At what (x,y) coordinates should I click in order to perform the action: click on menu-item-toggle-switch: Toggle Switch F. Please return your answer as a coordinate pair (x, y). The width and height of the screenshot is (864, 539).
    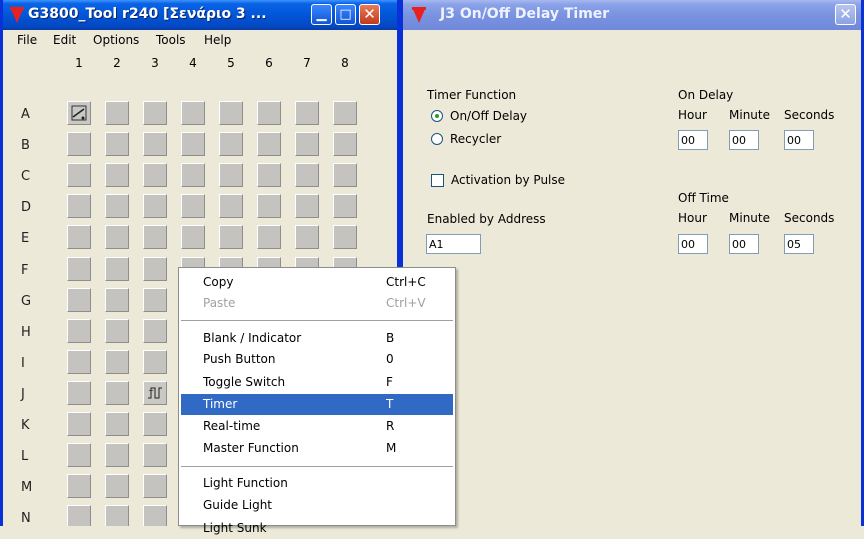
    Looking at the image, I should click on (317, 382).